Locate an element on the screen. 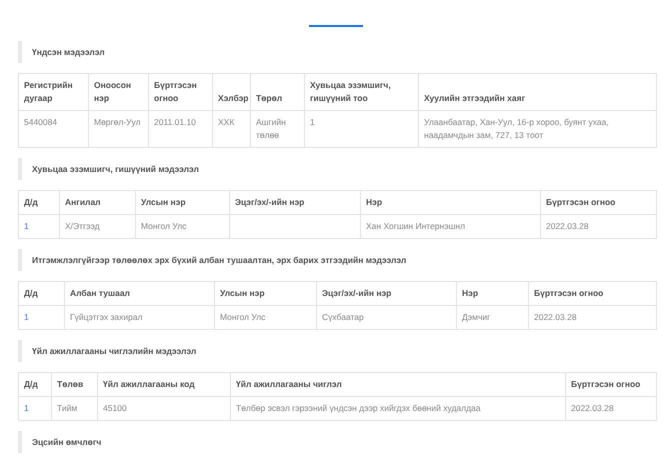 The image size is (671, 467). column-header: Үйл ажиллагааны код is located at coordinates (164, 384).